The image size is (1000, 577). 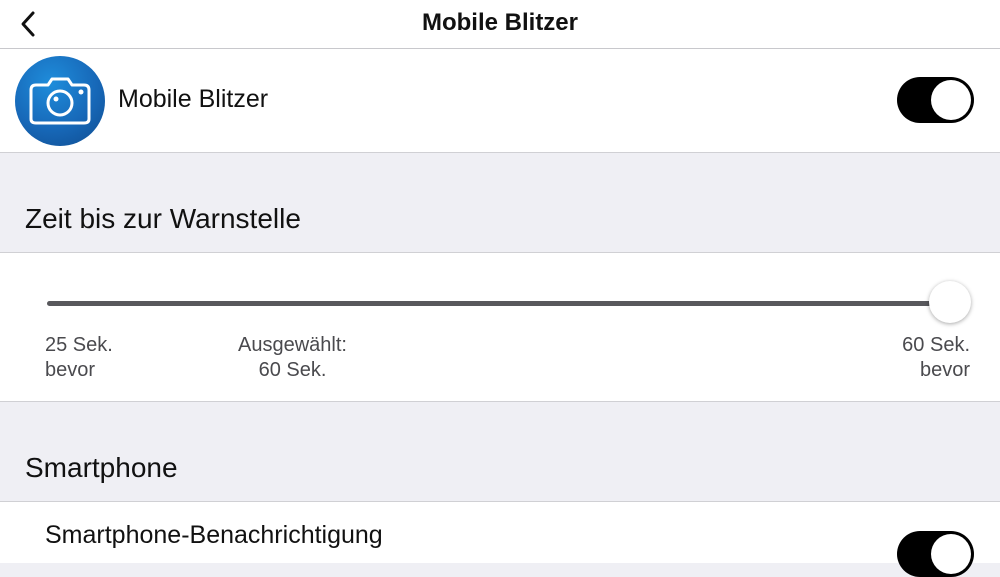 I want to click on slider-min-suffix: bevor, so click(x=70, y=370).